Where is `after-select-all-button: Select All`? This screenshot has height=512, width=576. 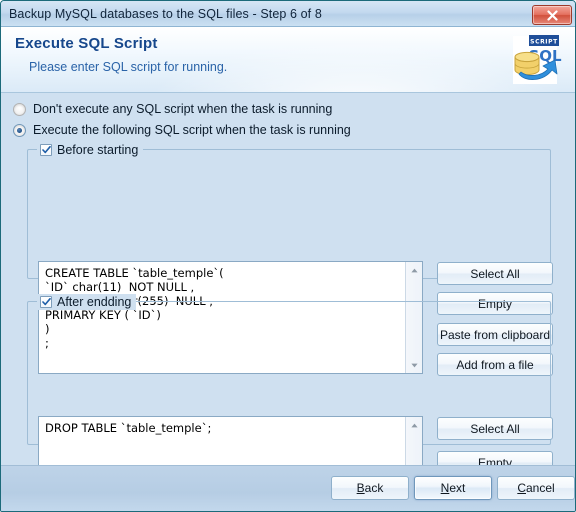
after-select-all-button: Select All is located at coordinates (495, 428).